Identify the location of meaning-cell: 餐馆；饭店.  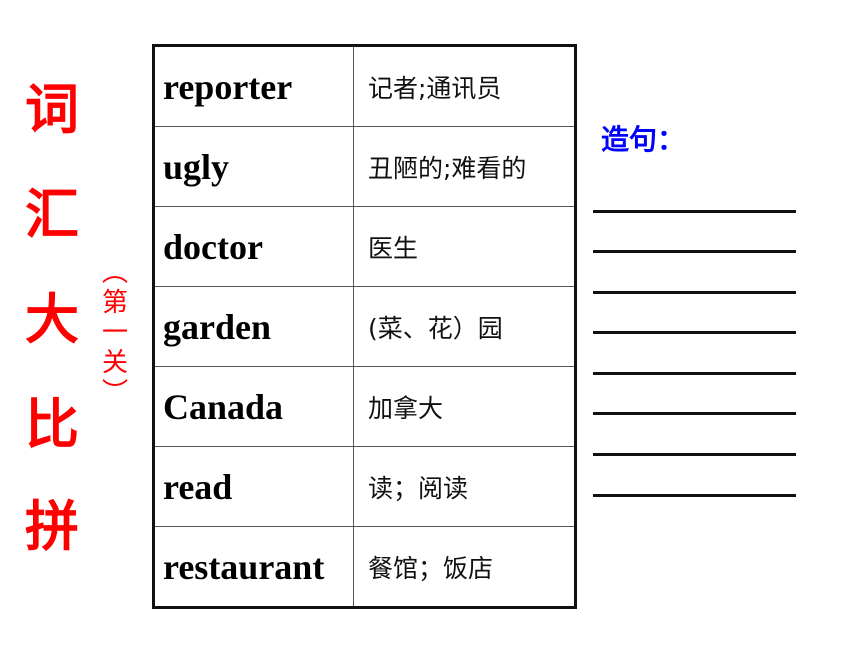
(464, 567).